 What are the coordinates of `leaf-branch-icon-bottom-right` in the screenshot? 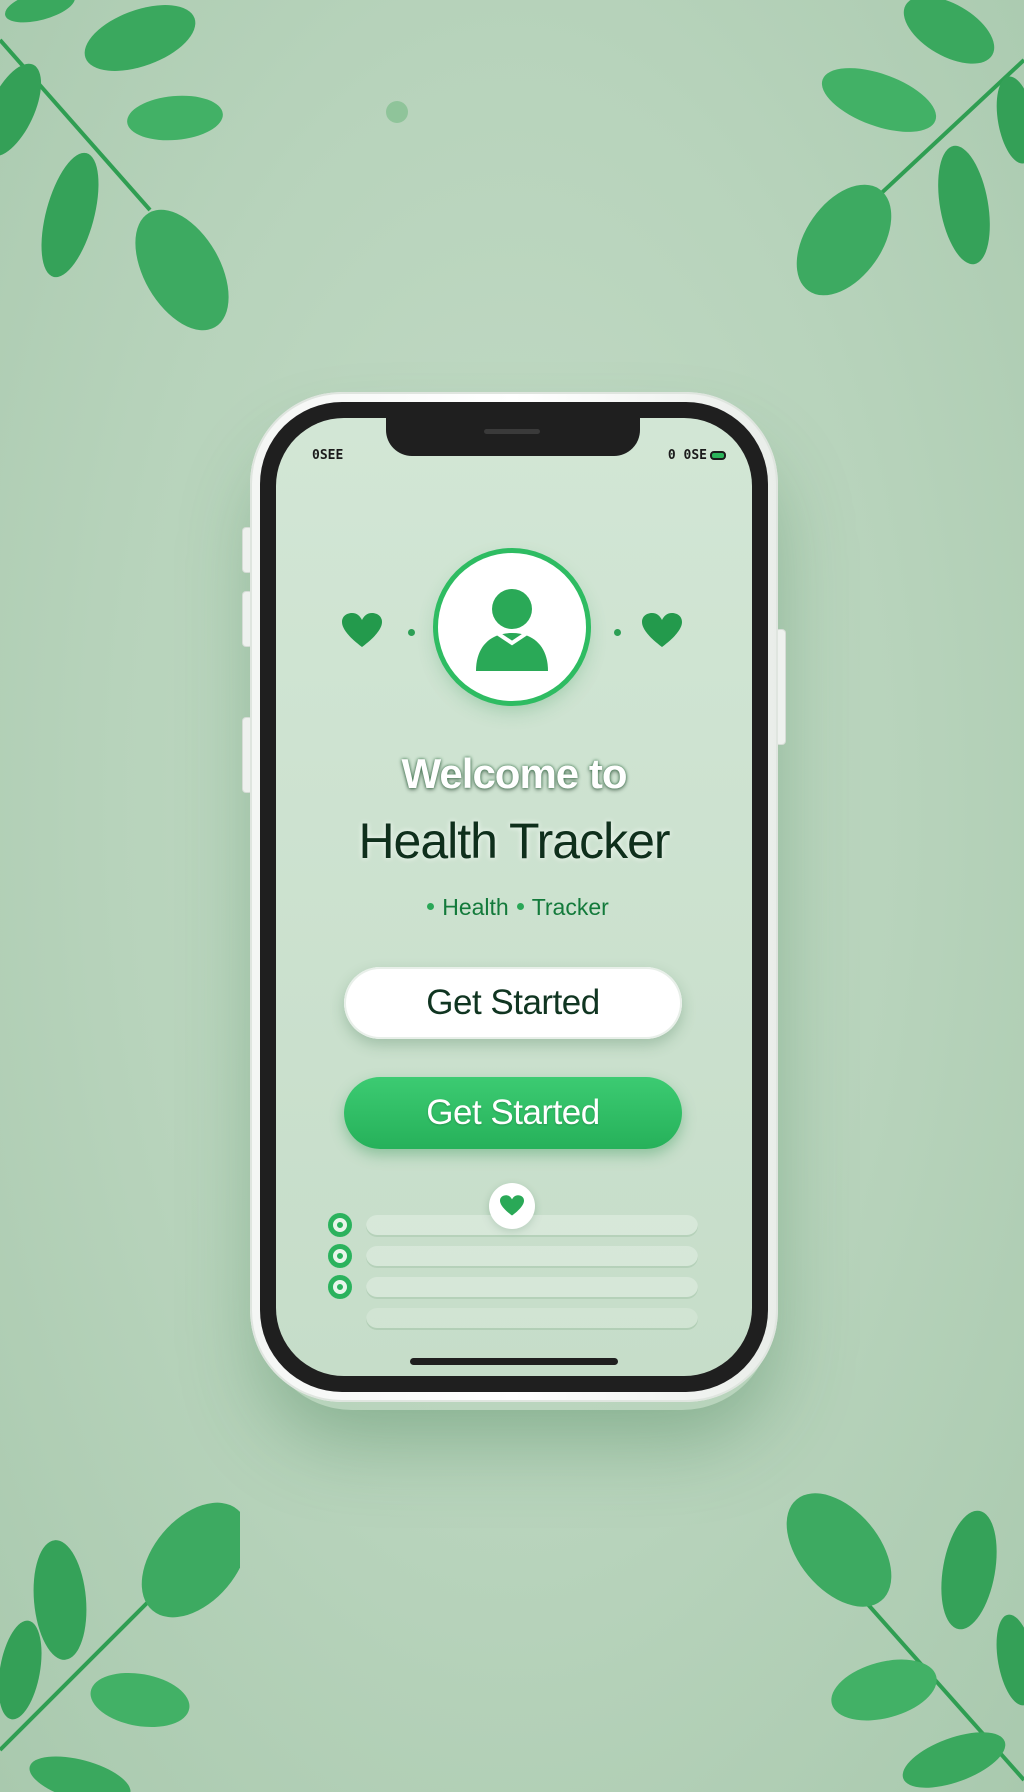 It's located at (904, 1636).